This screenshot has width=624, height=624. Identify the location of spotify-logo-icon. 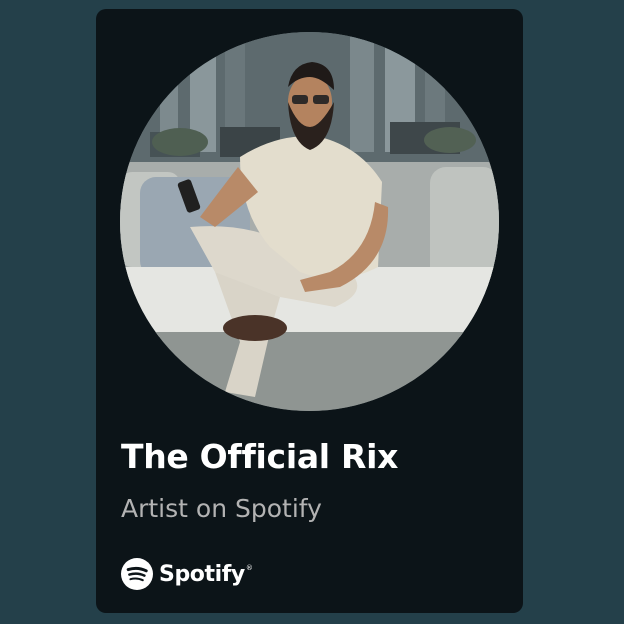
(137, 574).